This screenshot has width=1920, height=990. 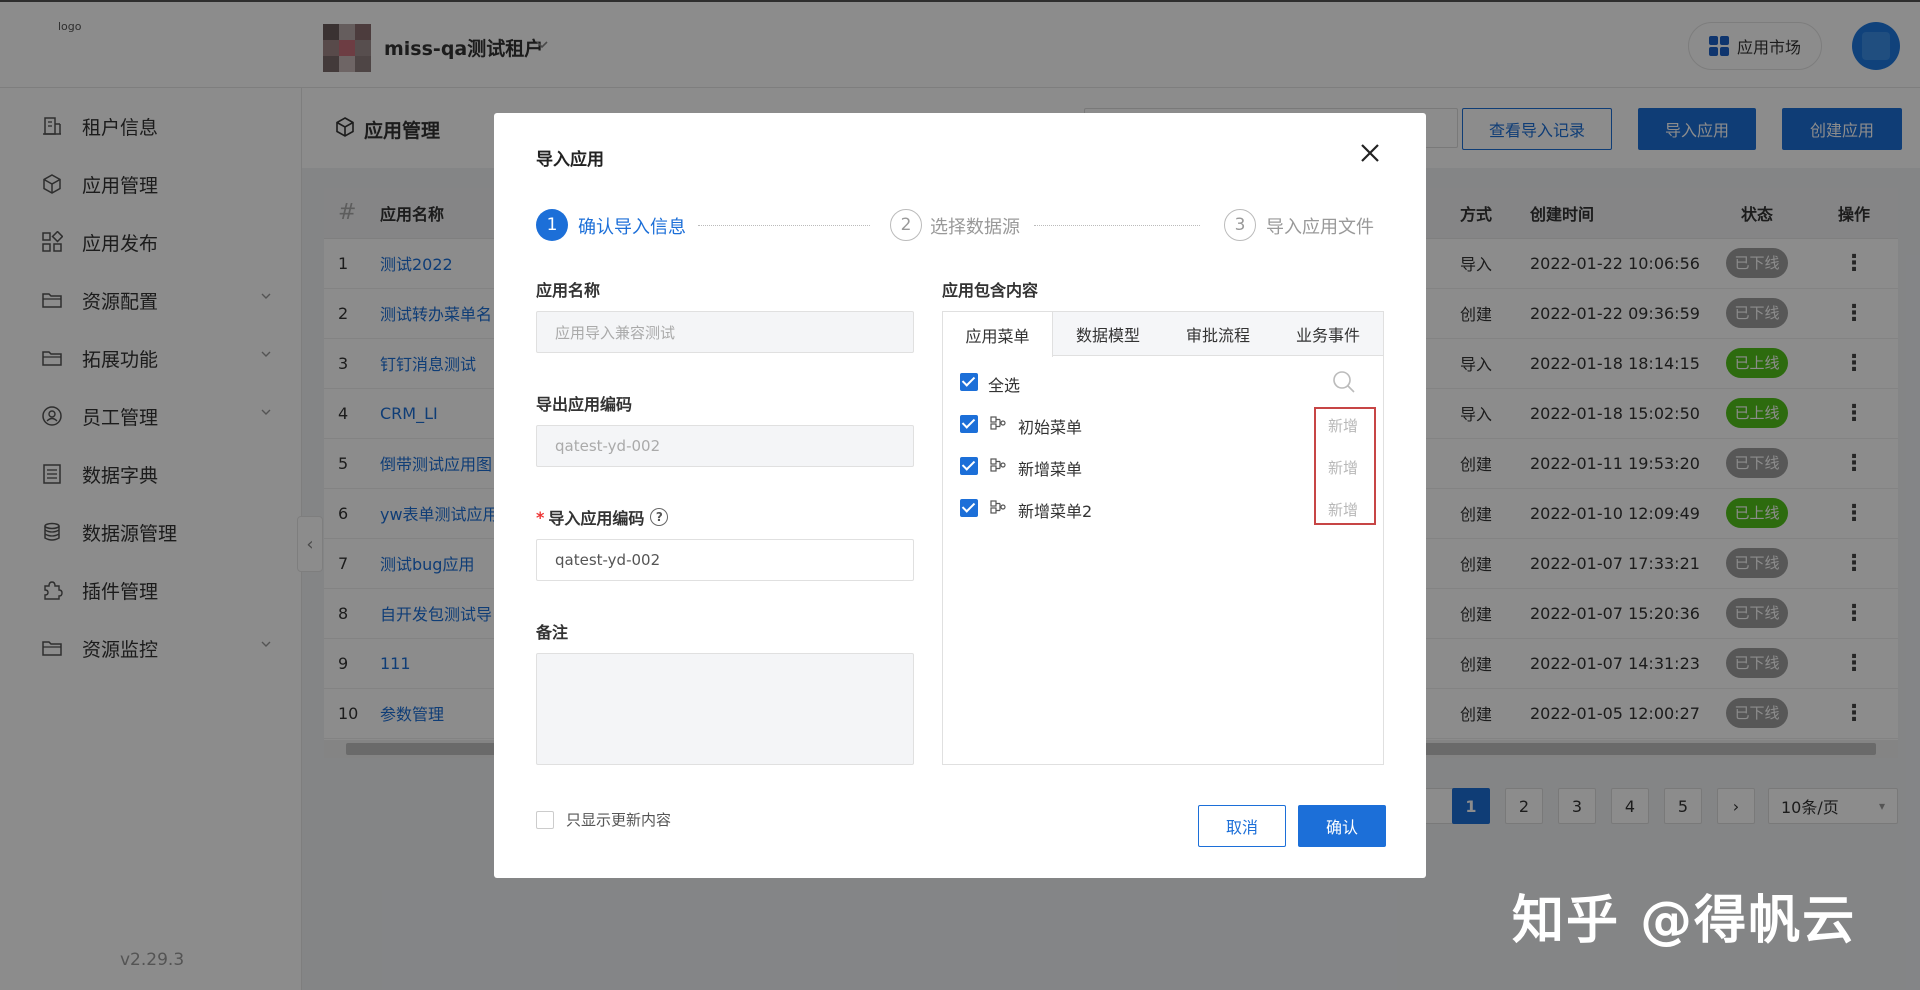 I want to click on select-all-label: 全选, so click(x=1004, y=385).